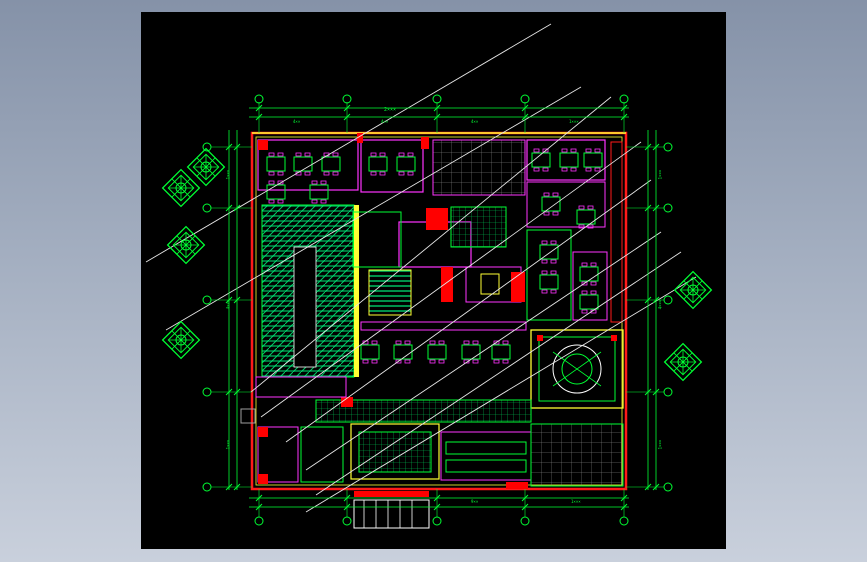  What do you see at coordinates (660, 444) in the screenshot?
I see `dimension-right-seg-3: 1×××` at bounding box center [660, 444].